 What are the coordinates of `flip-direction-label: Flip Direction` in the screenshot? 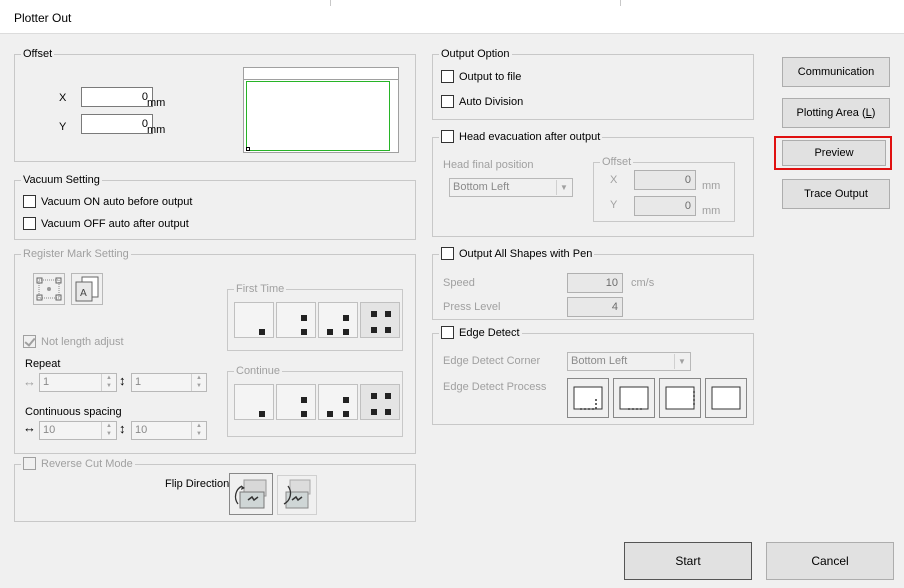 It's located at (197, 484).